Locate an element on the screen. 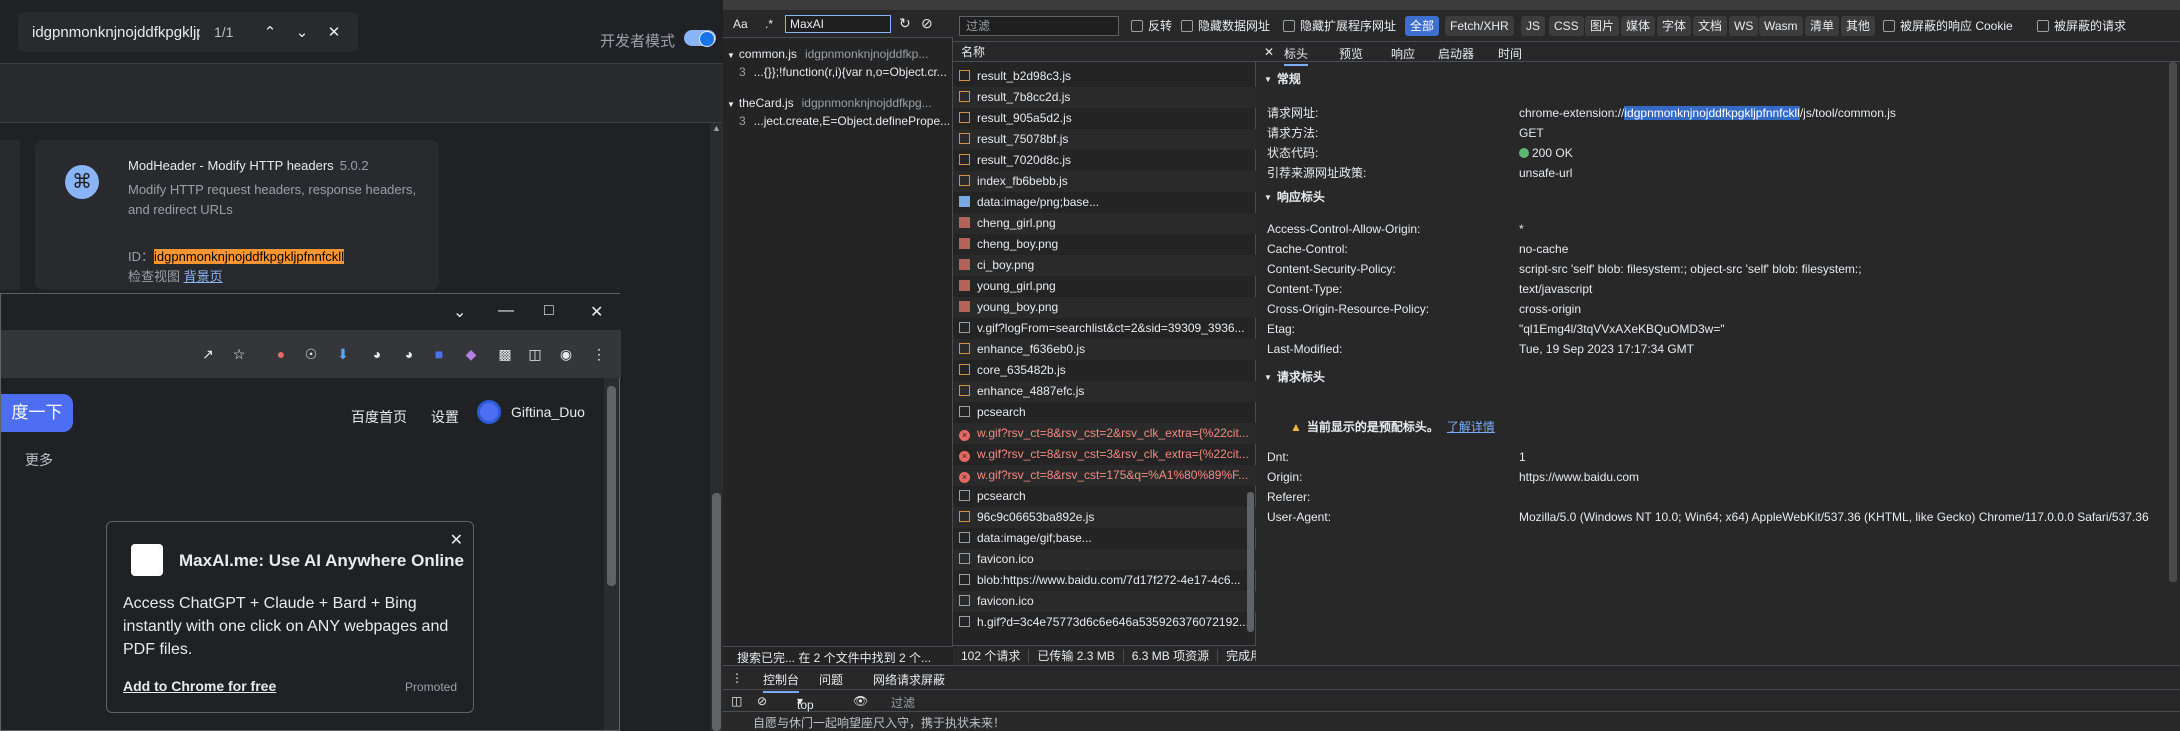  type-filter-media: 媒体 is located at coordinates (1638, 26).